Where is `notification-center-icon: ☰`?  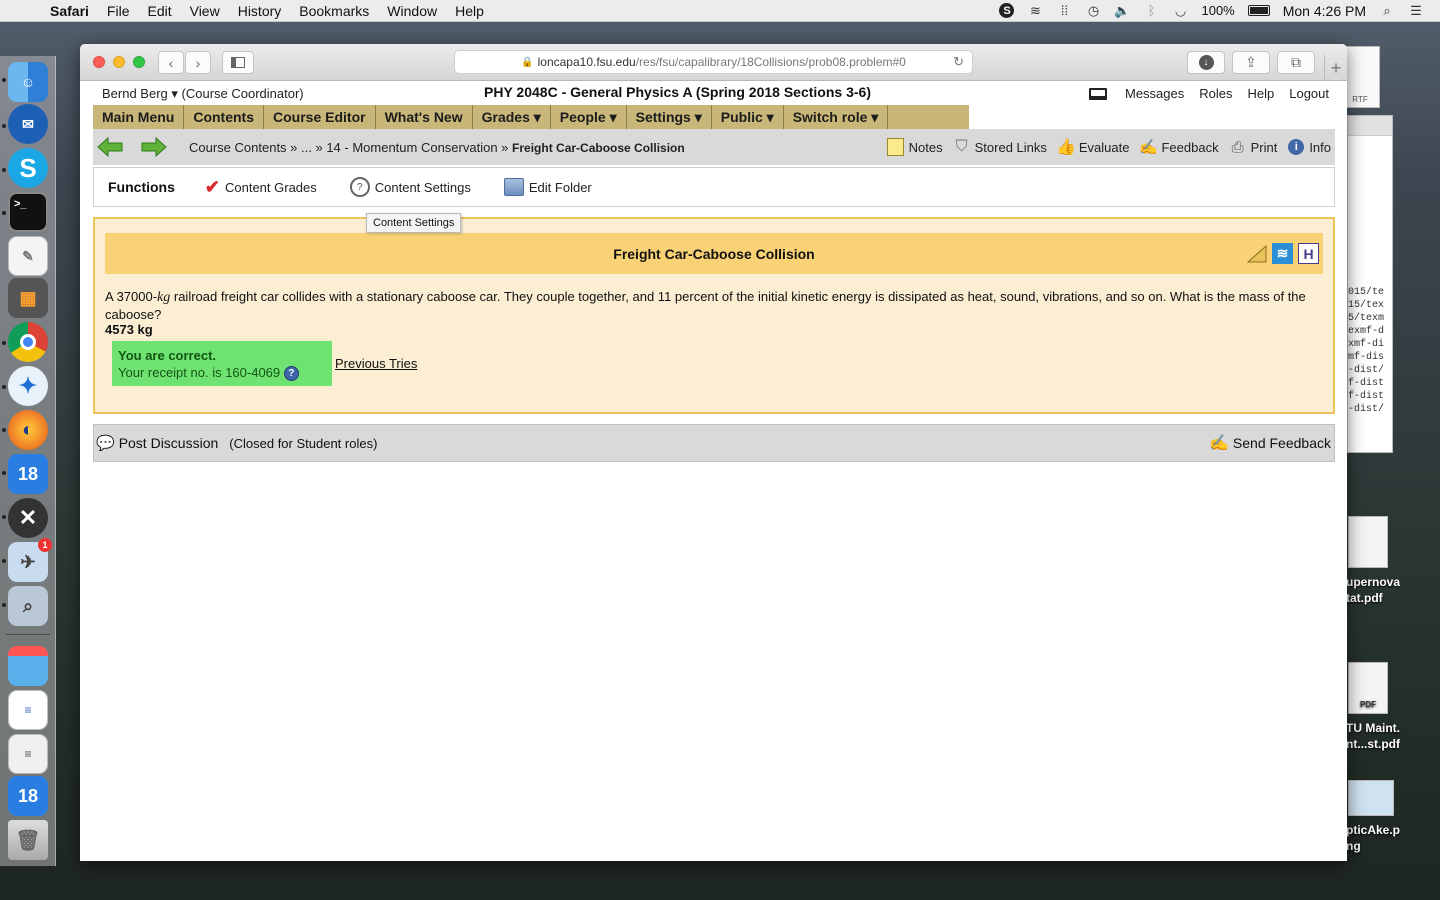
notification-center-icon: ☰ is located at coordinates (1416, 10).